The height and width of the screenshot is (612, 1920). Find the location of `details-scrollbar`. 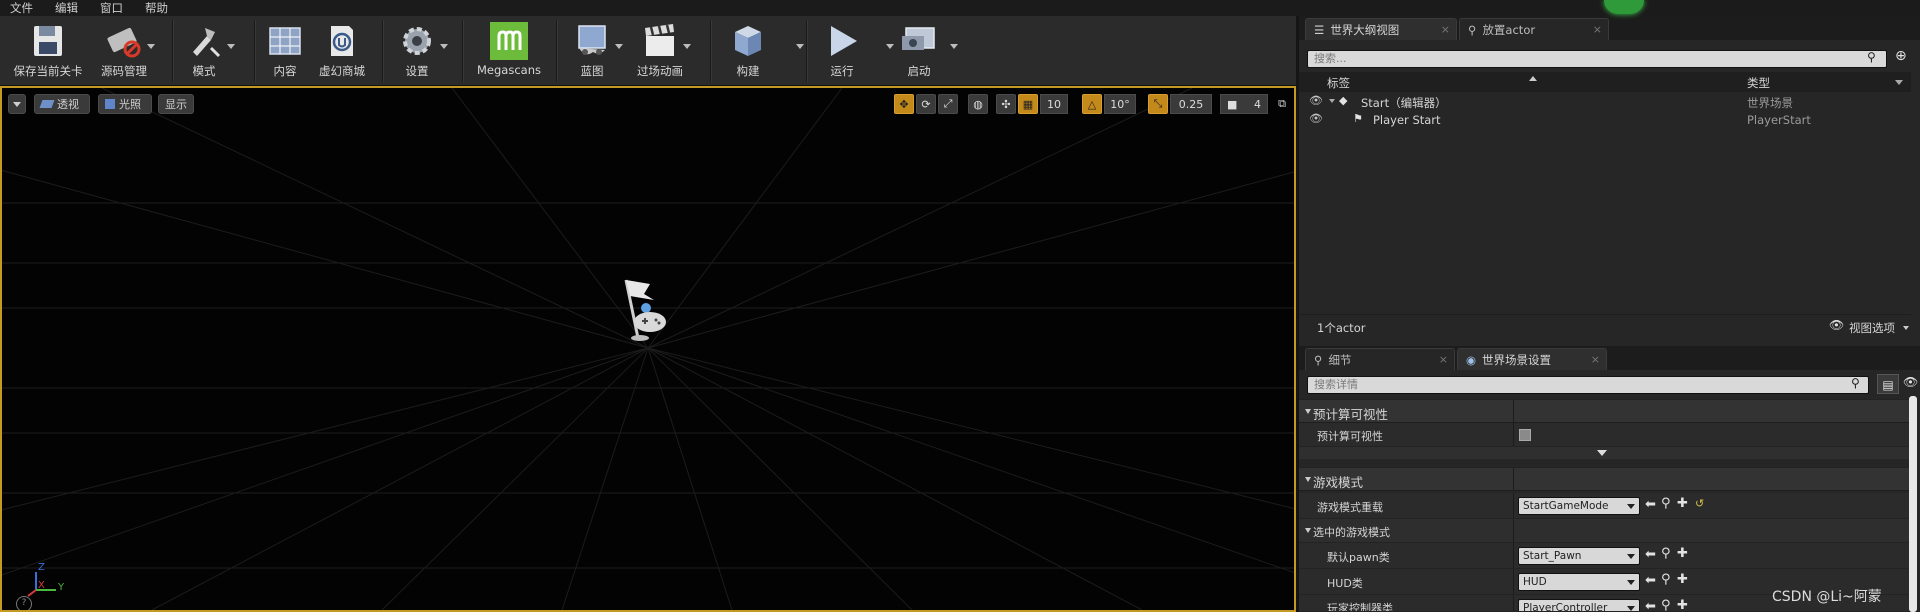

details-scrollbar is located at coordinates (1913, 504).